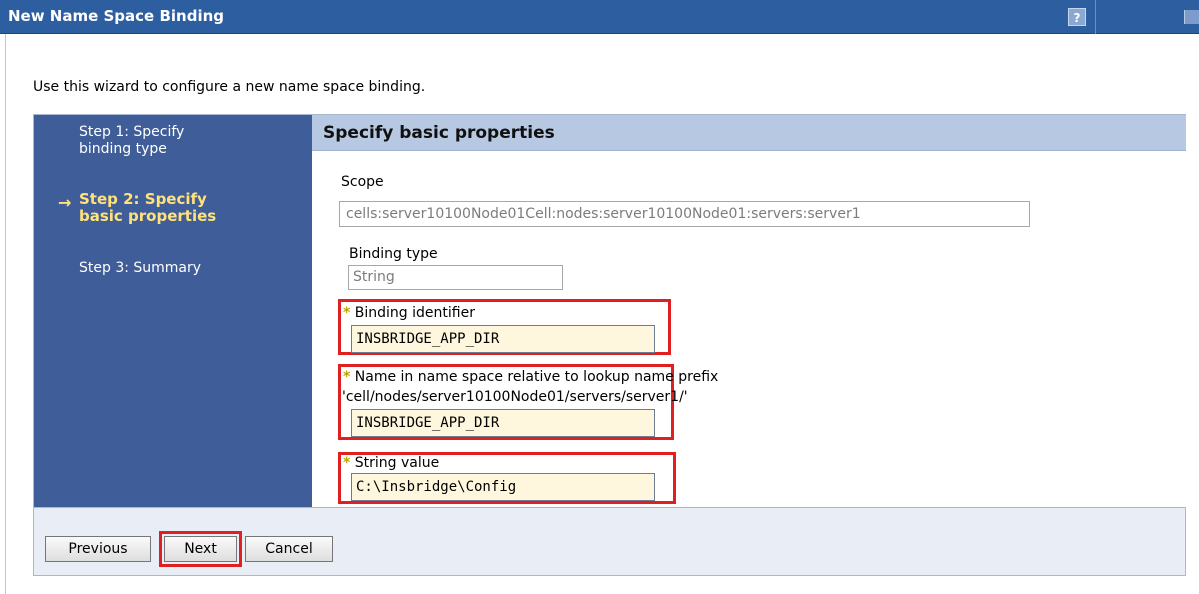  I want to click on string-value-label-row: * String value, so click(391, 463).